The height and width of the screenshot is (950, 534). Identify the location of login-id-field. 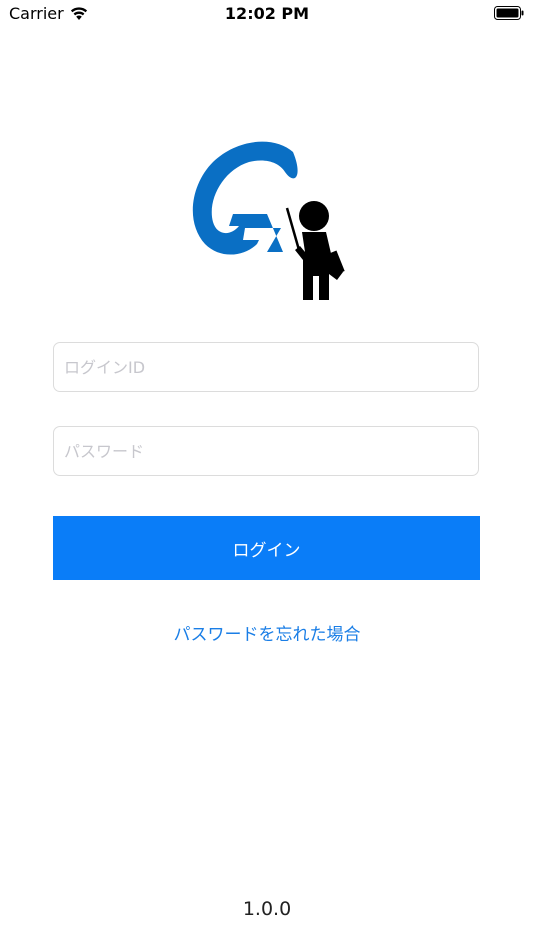
(266, 367).